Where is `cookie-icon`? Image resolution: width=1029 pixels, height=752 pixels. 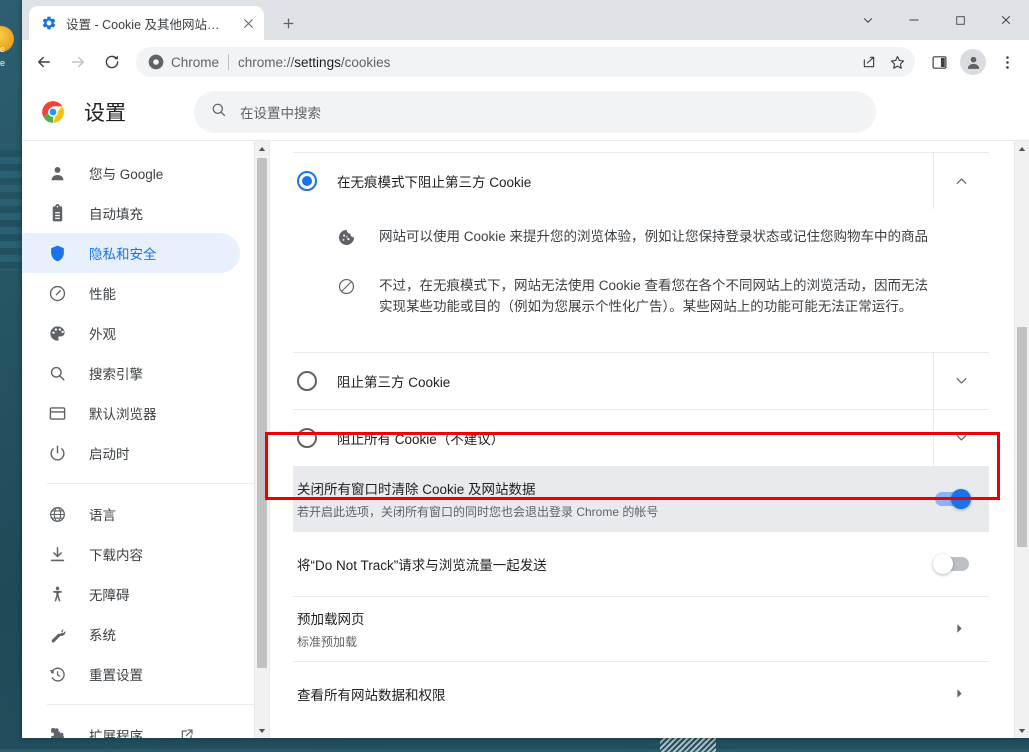
cookie-icon is located at coordinates (347, 238).